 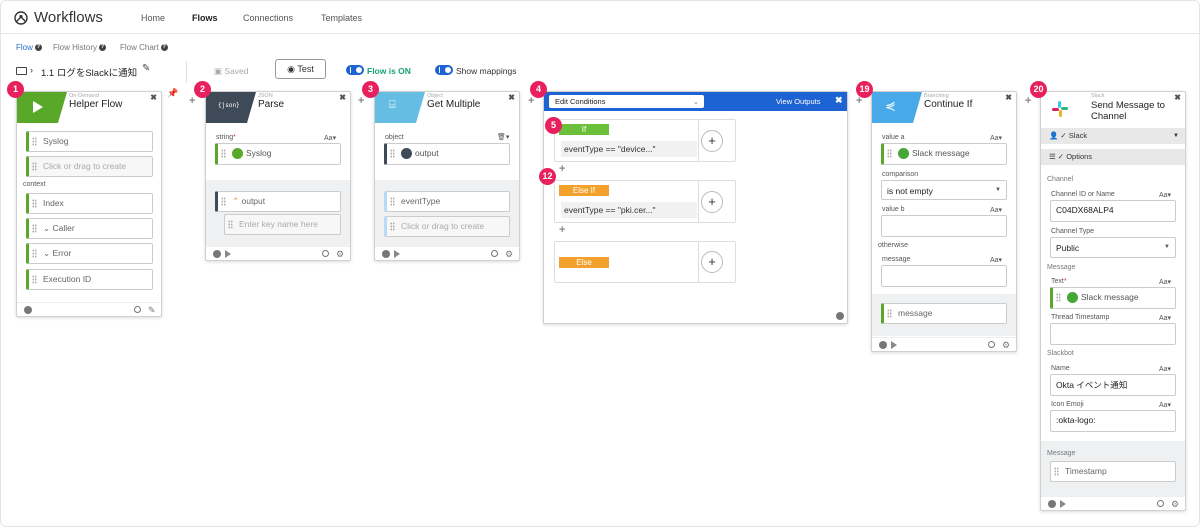 I want to click on edit-name-icon: ✎, so click(x=146, y=68).